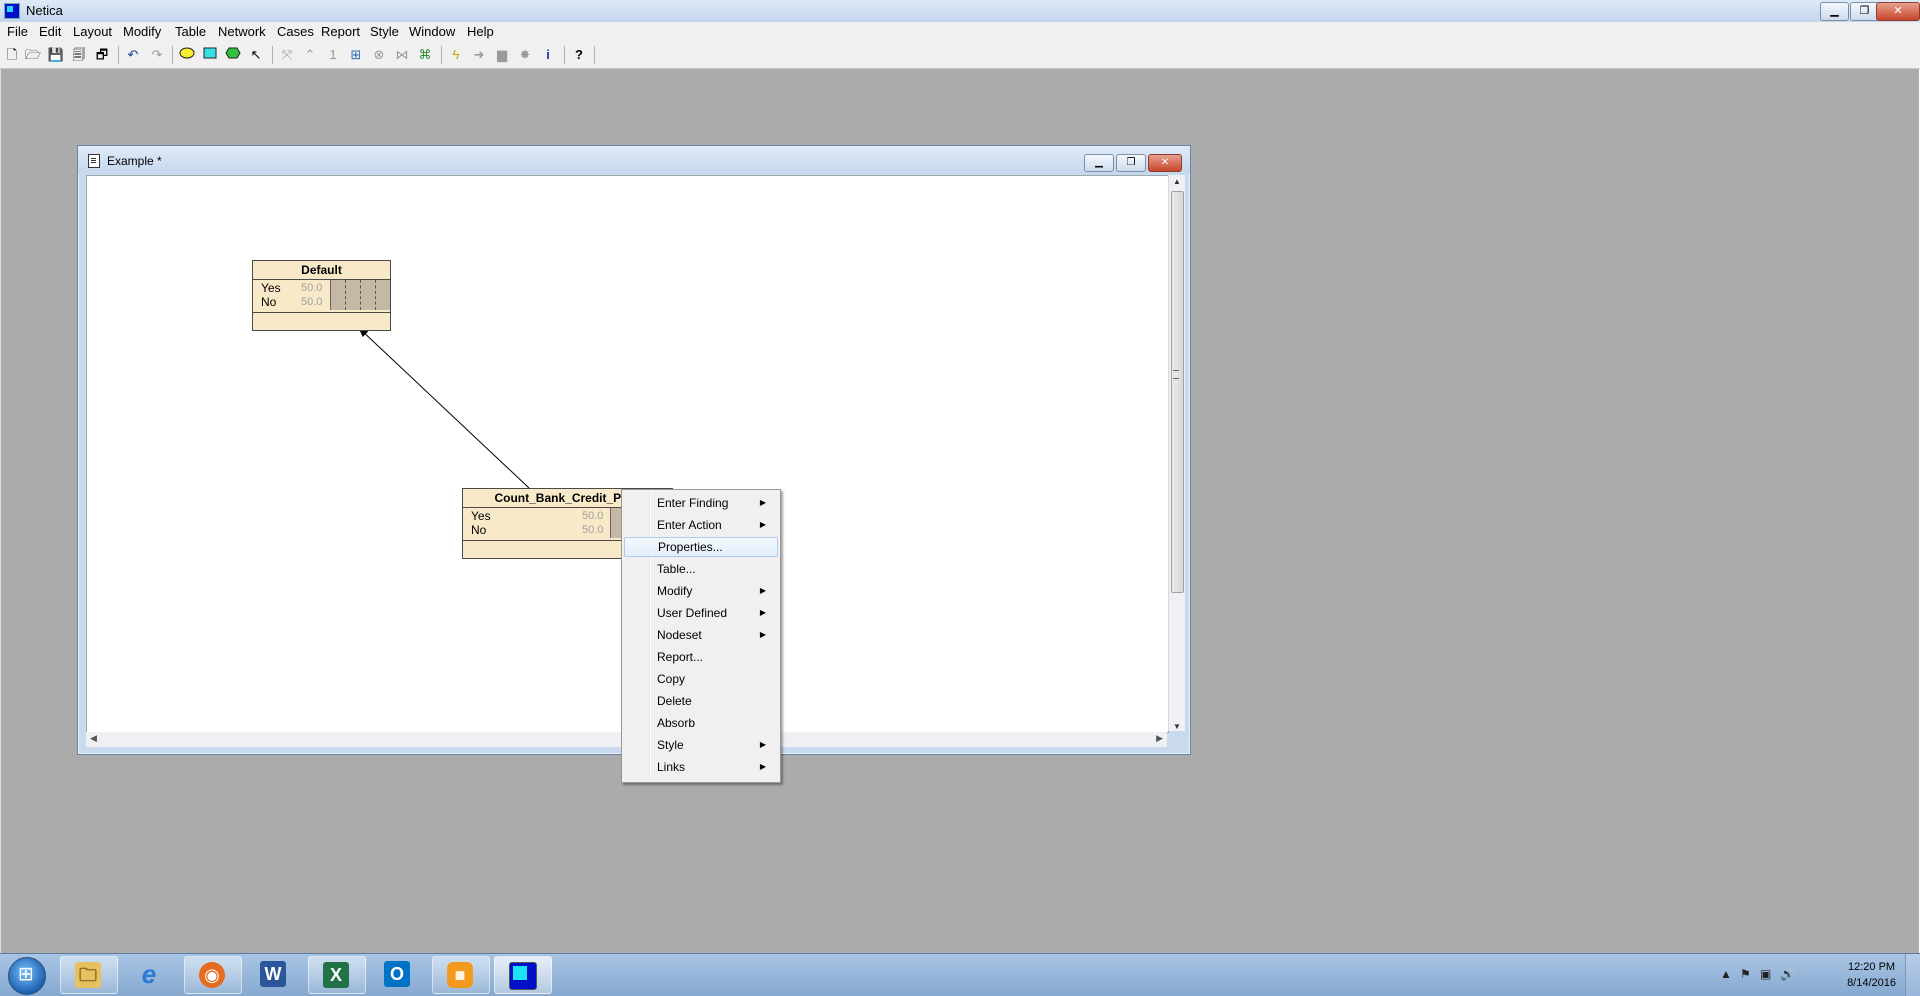  I want to click on lightning-icon: ϟ, so click(456, 55).